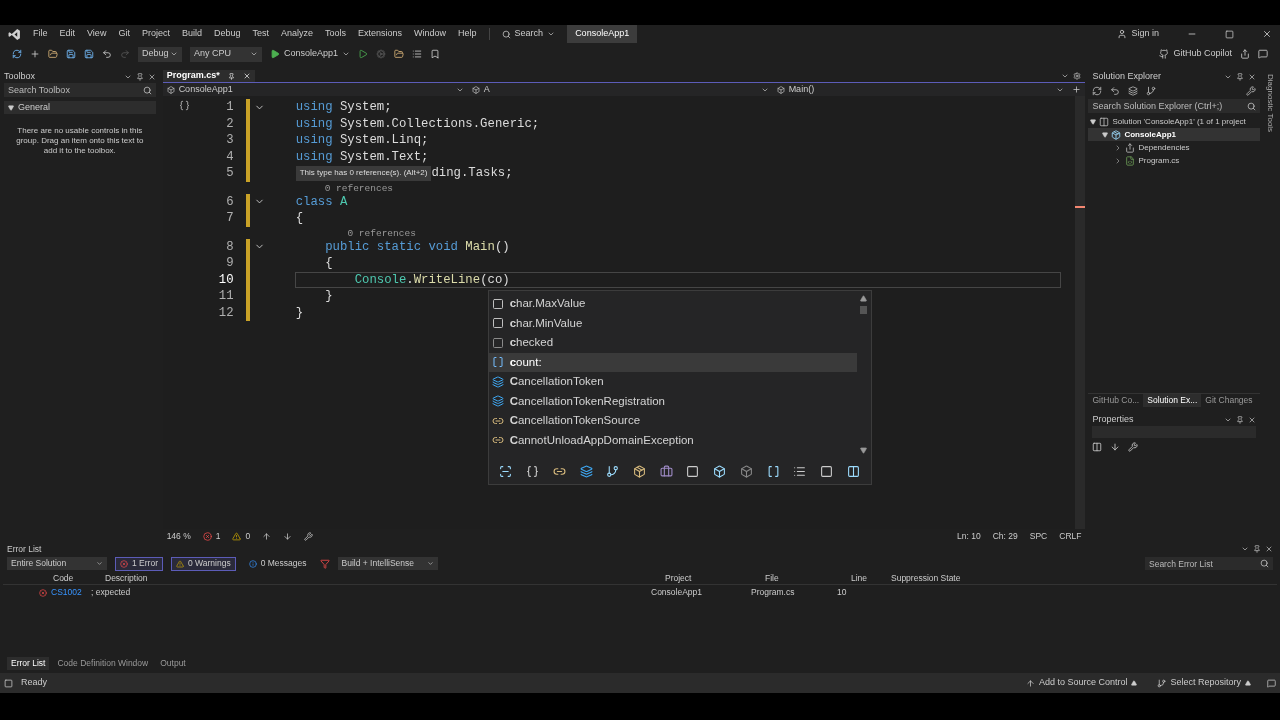 The image size is (1280, 720). I want to click on menu-item: Debug, so click(227, 34).